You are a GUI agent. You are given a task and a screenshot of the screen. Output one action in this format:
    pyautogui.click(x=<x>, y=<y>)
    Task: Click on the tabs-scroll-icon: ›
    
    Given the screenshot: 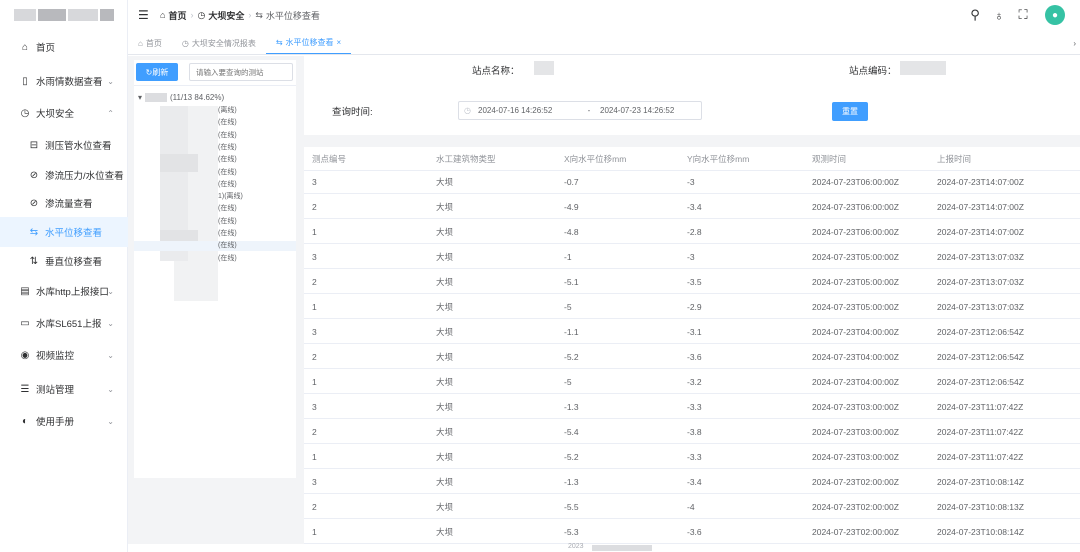 What is the action you would take?
    pyautogui.click(x=1074, y=43)
    